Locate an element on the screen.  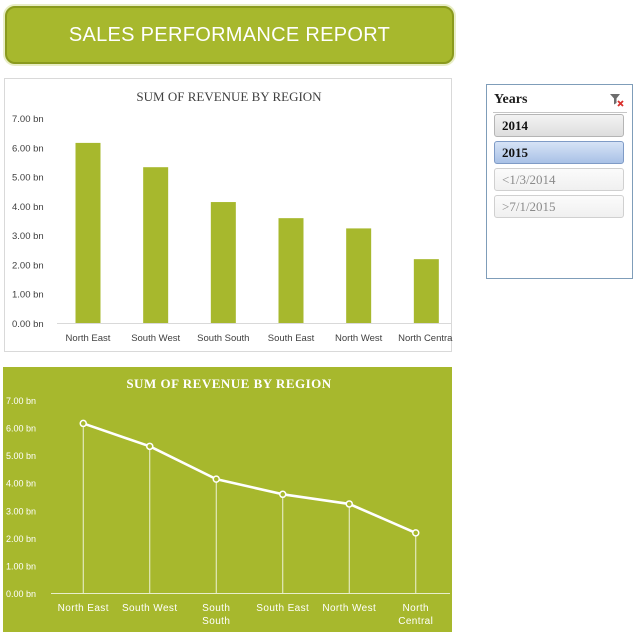
point-north-west is located at coordinates (349, 504).